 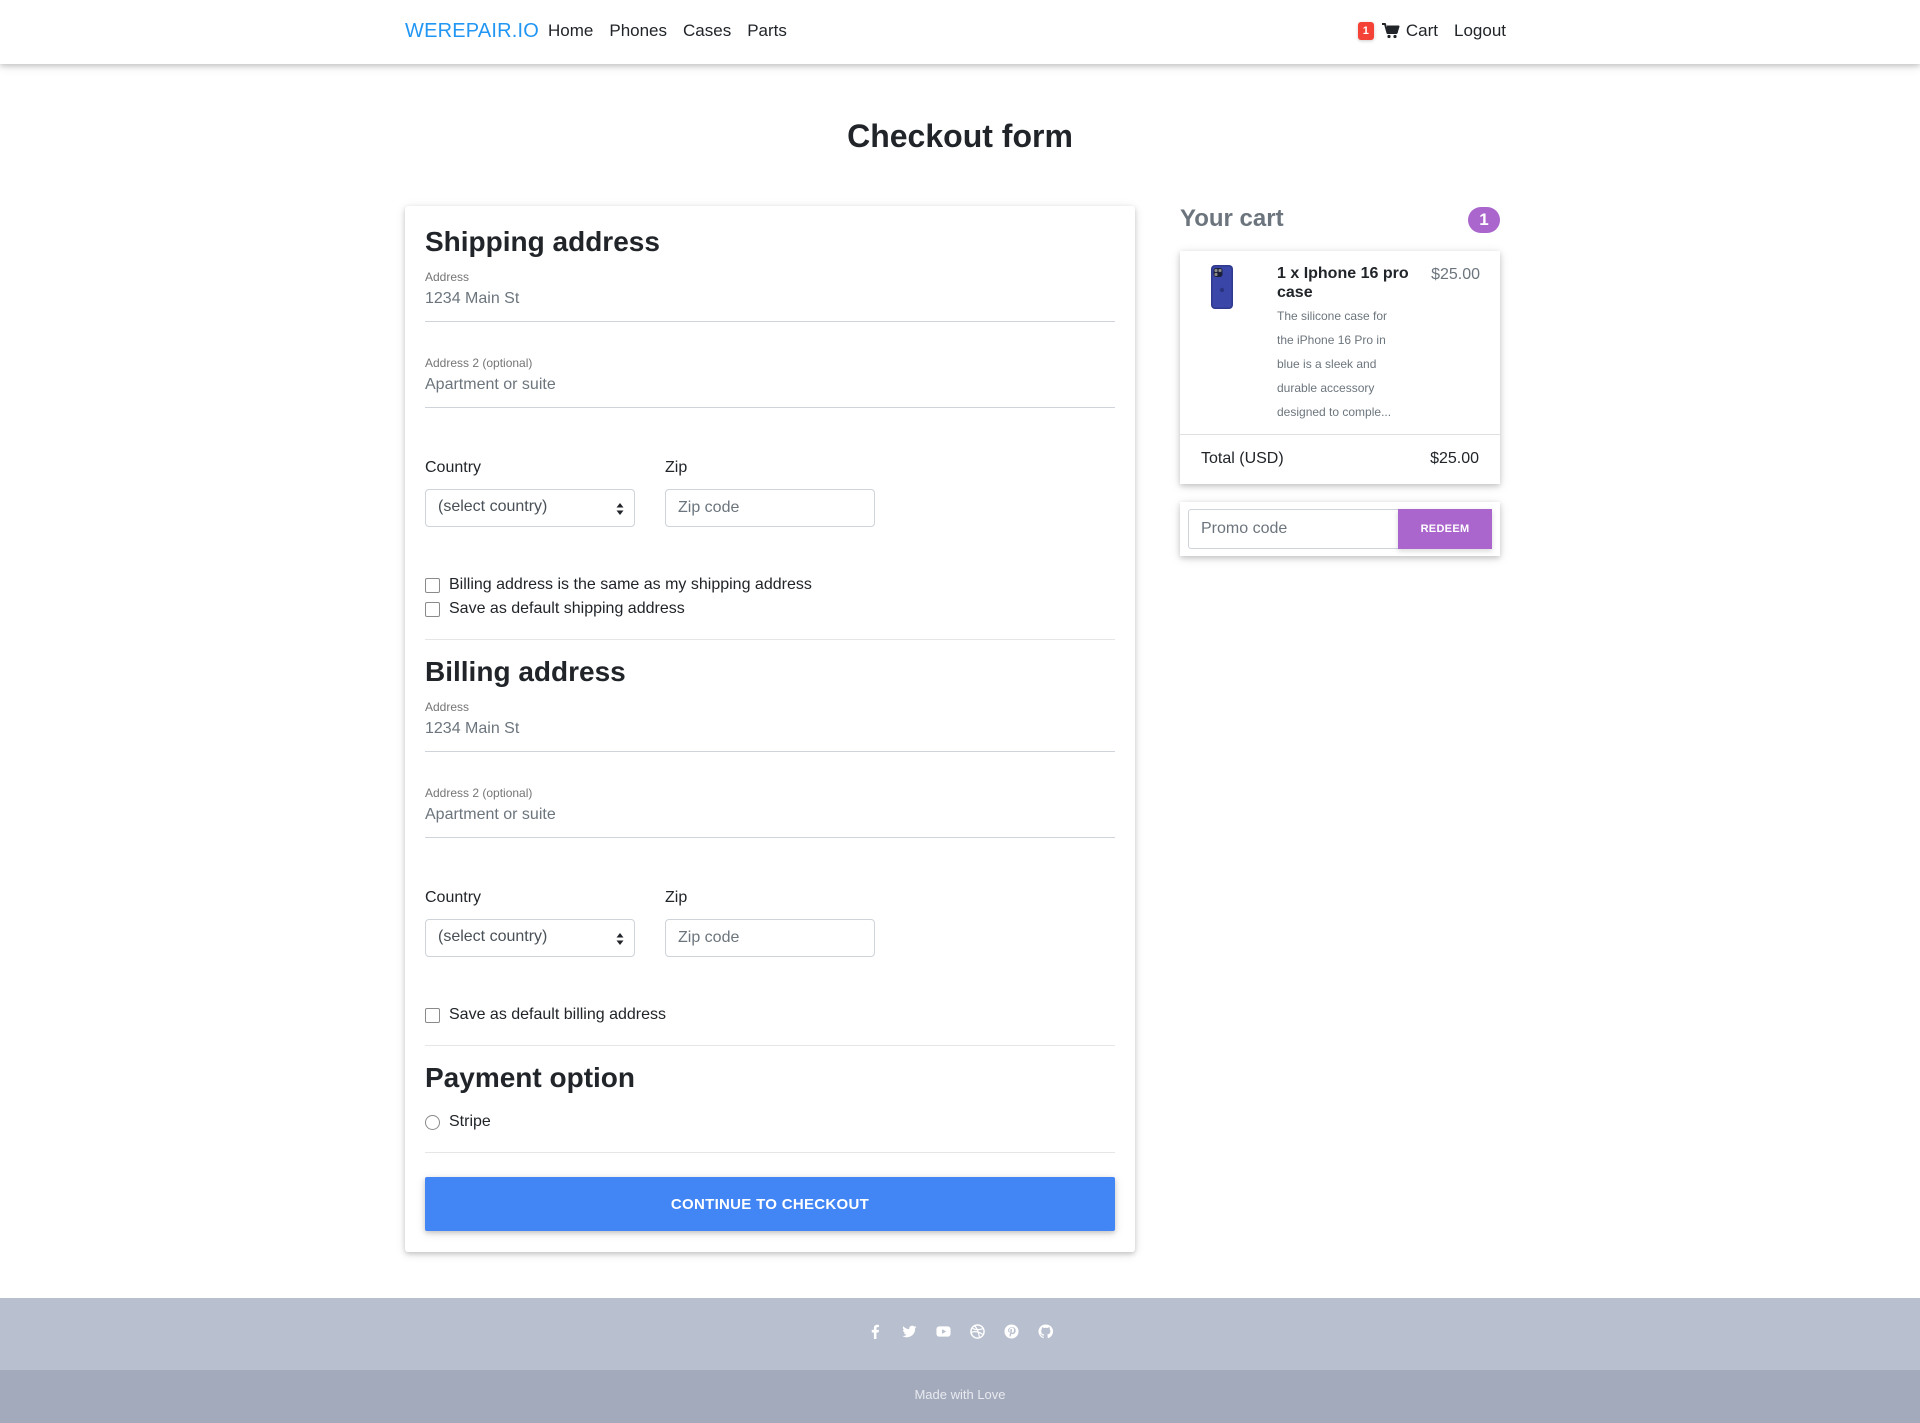 I want to click on continue-to-checkout-button: CONTINUE TO CHECKOUT, so click(x=770, y=1204).